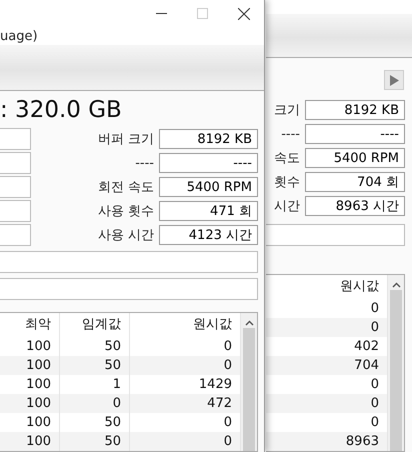  Describe the element at coordinates (30, 441) in the screenshot. I see `table-cell: 100` at that location.